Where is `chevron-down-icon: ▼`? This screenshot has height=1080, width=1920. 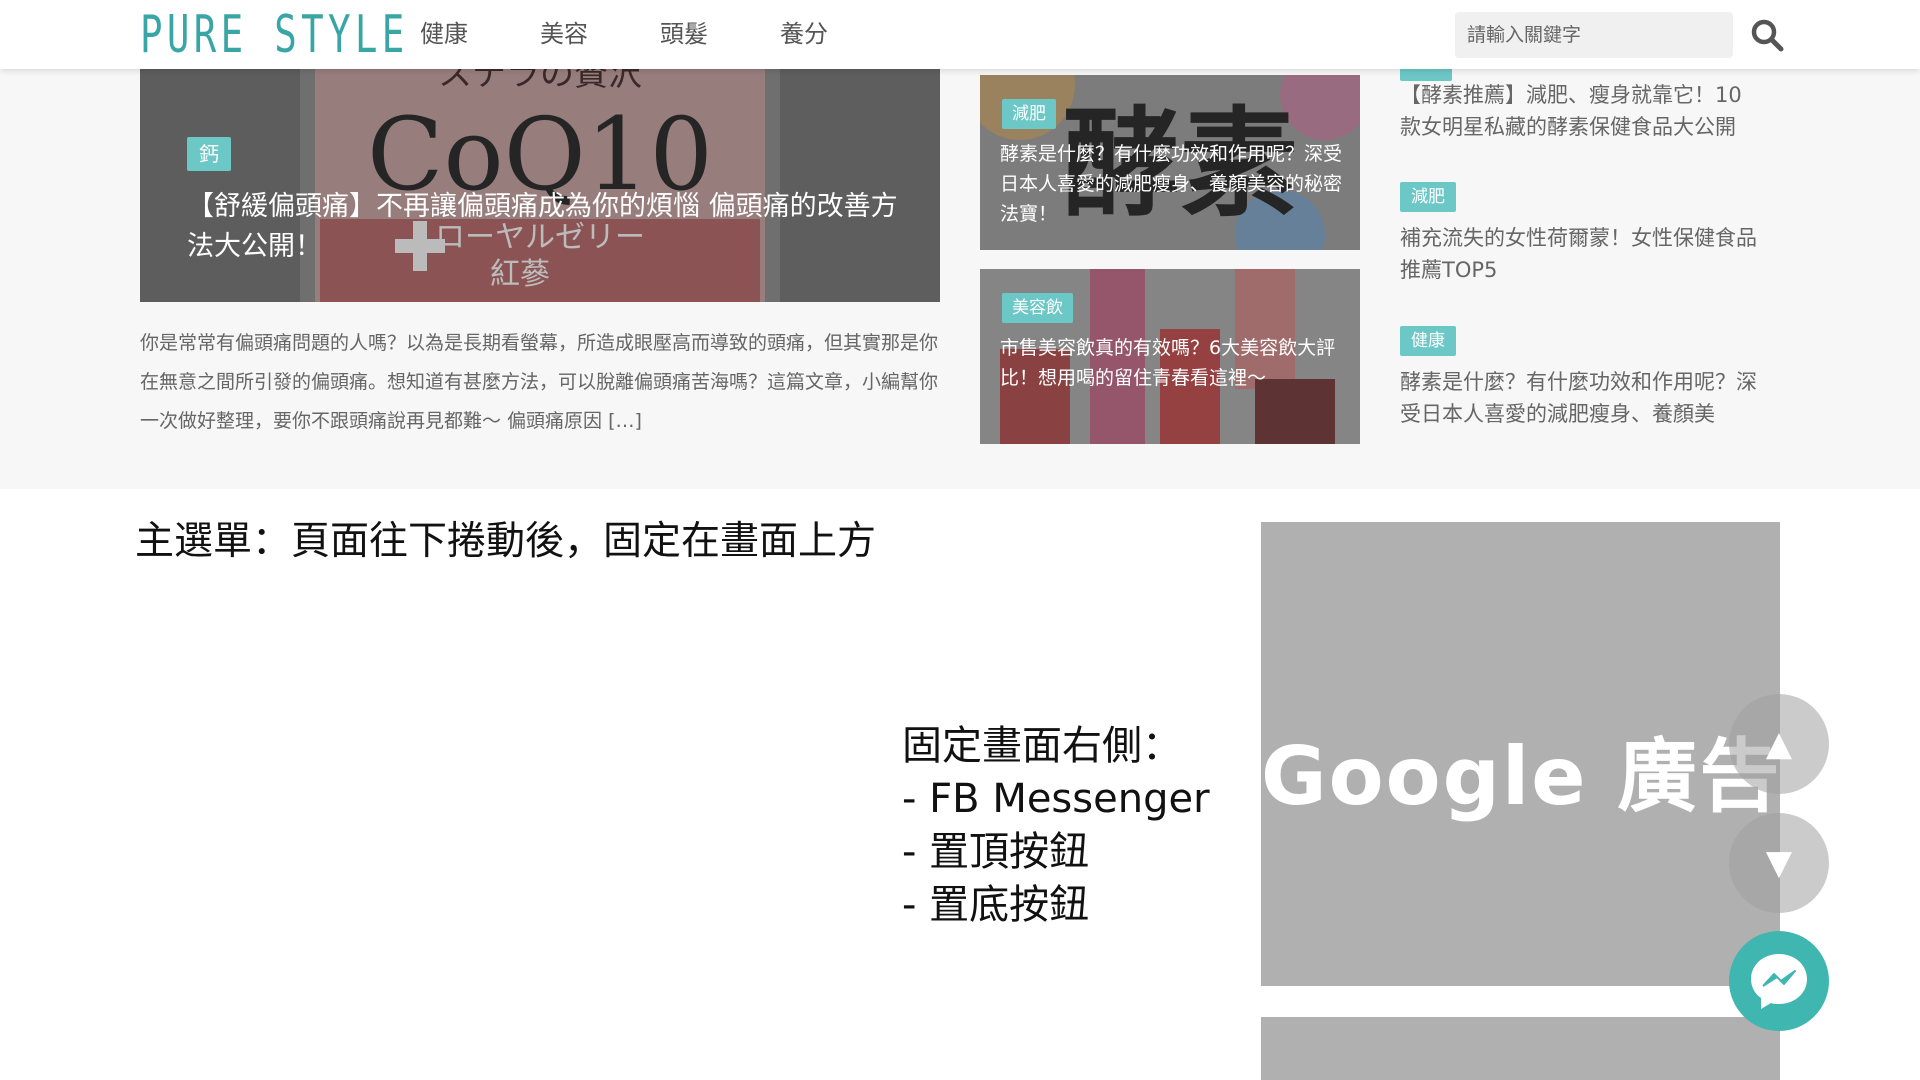 chevron-down-icon: ▼ is located at coordinates (1779, 863).